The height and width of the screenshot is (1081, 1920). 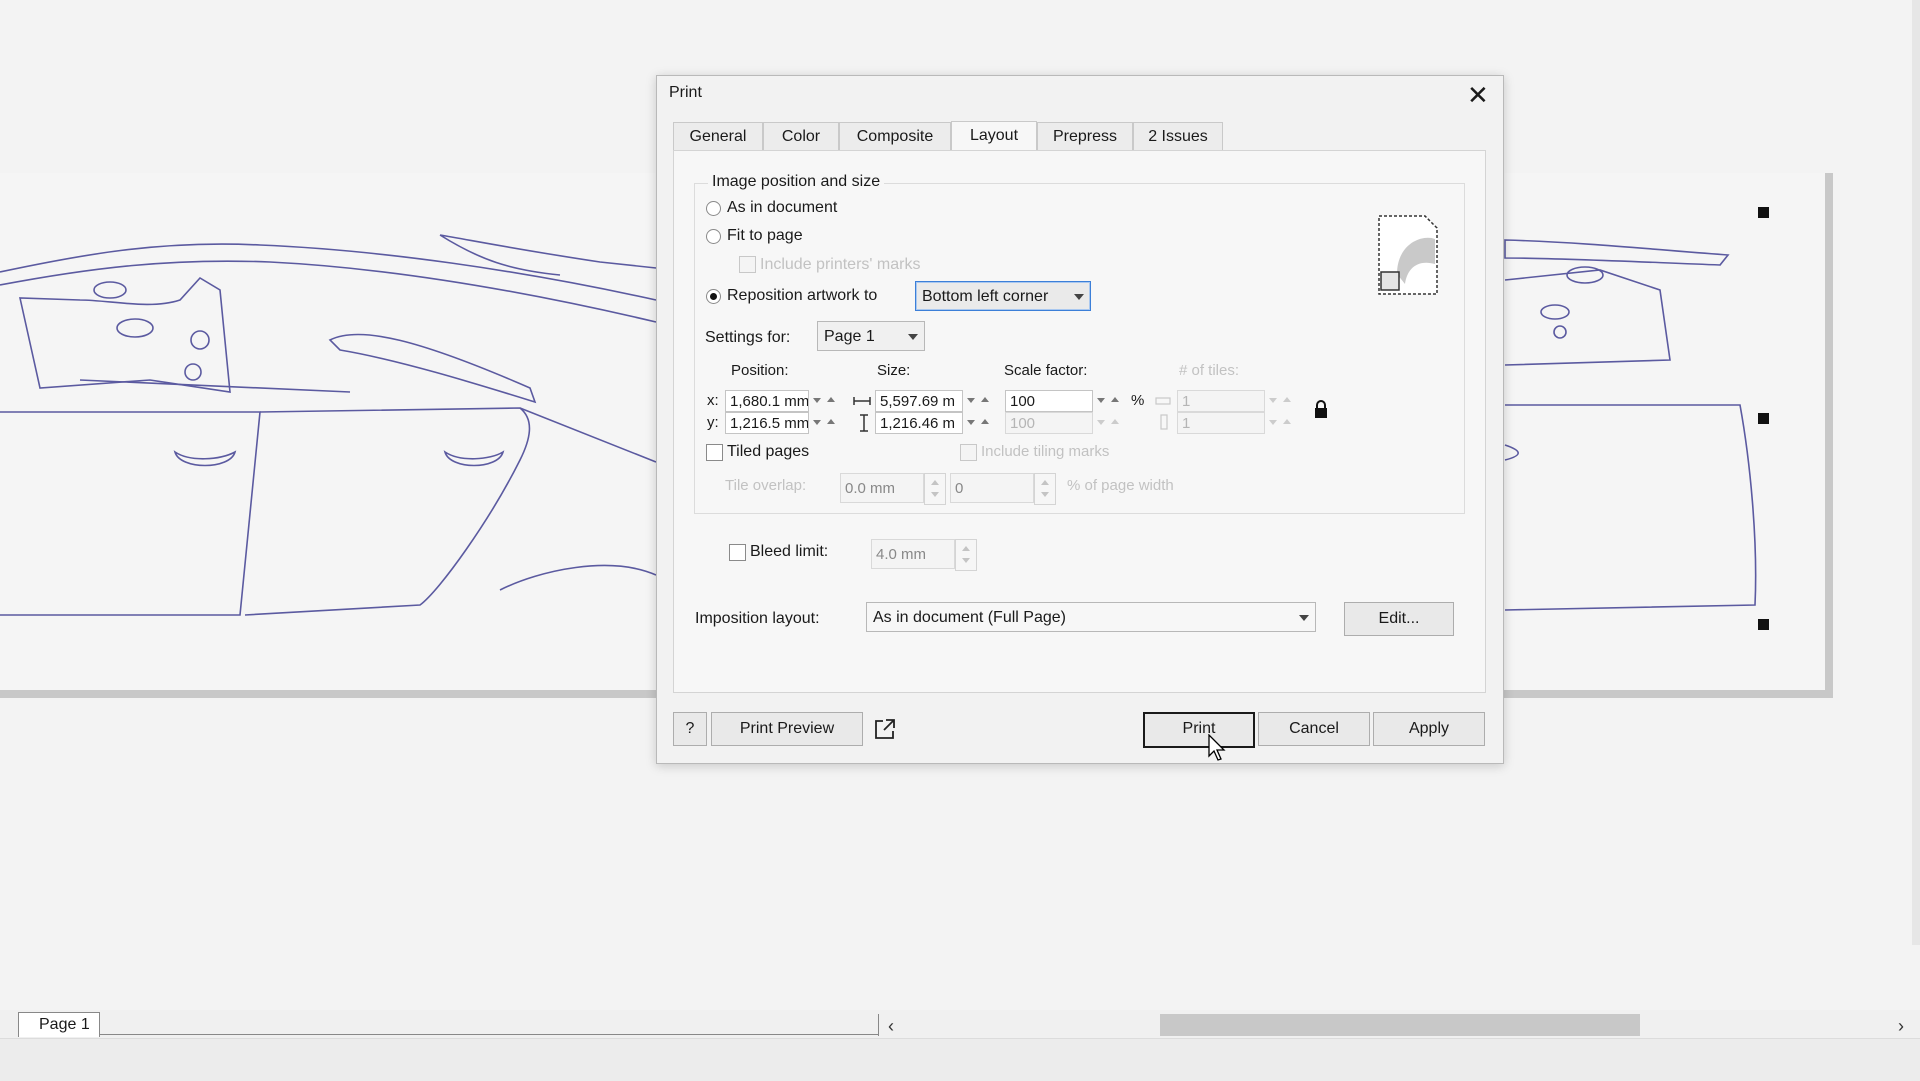 I want to click on settings-for-select: Page 1, so click(x=871, y=336).